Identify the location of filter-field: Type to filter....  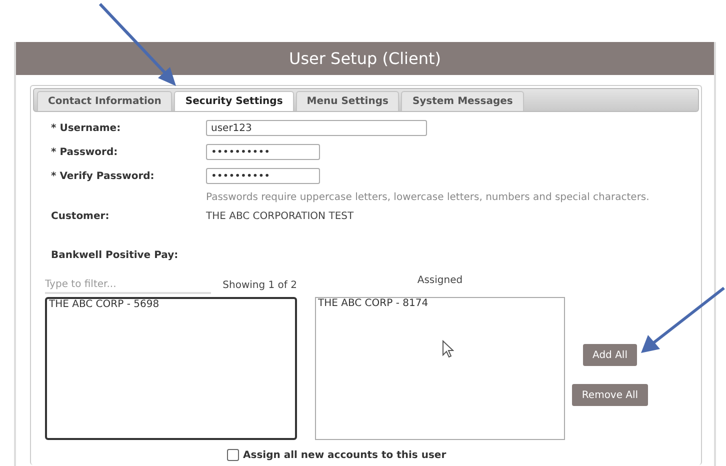
(128, 285).